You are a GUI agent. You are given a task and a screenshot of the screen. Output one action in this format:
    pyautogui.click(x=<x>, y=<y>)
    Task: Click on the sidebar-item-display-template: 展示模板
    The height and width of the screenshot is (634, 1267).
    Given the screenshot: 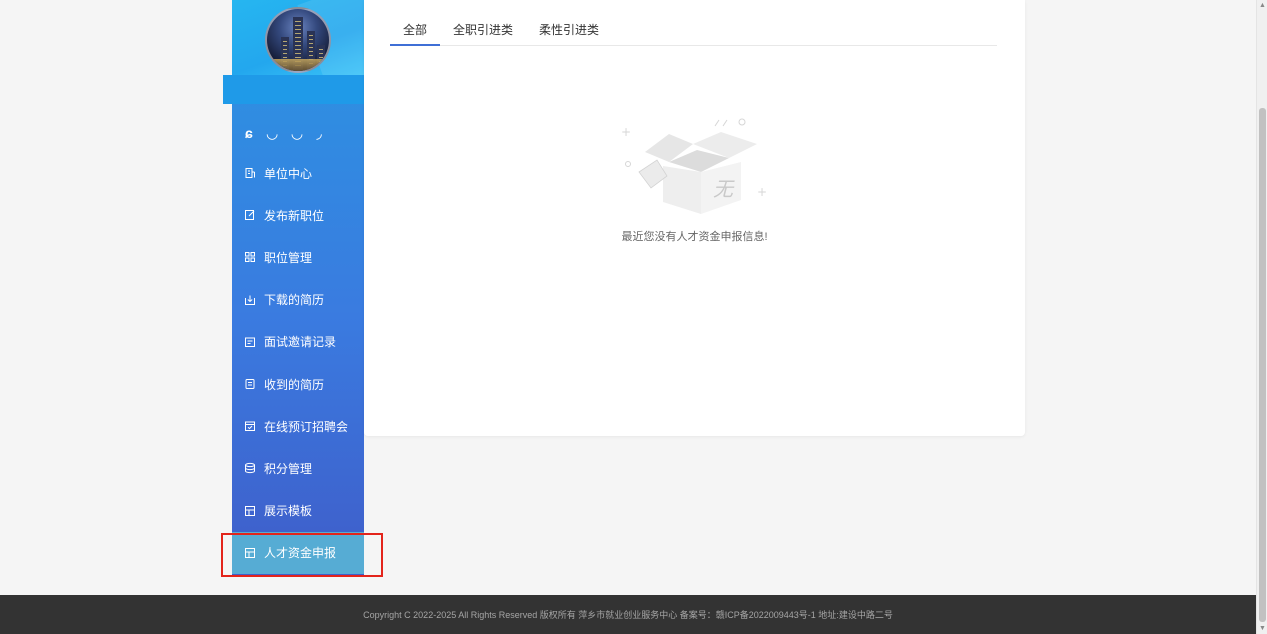 What is the action you would take?
    pyautogui.click(x=298, y=511)
    